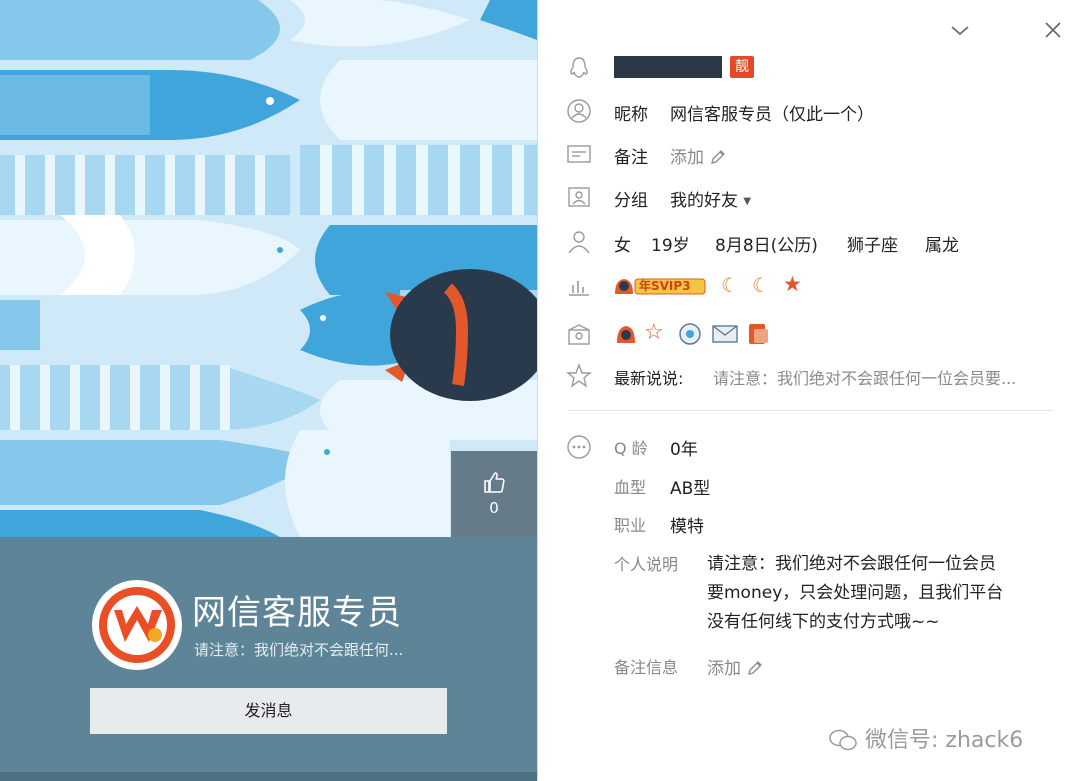 This screenshot has height=781, width=1080. I want to click on watermark: 微信号: zhack6, so click(925, 738).